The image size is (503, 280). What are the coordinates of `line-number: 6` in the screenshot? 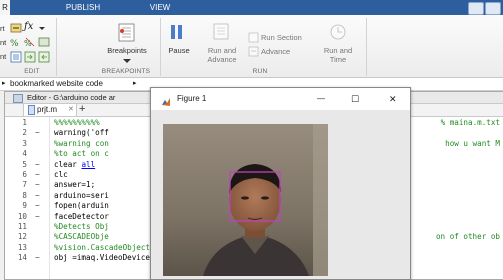 It's located at (16, 175).